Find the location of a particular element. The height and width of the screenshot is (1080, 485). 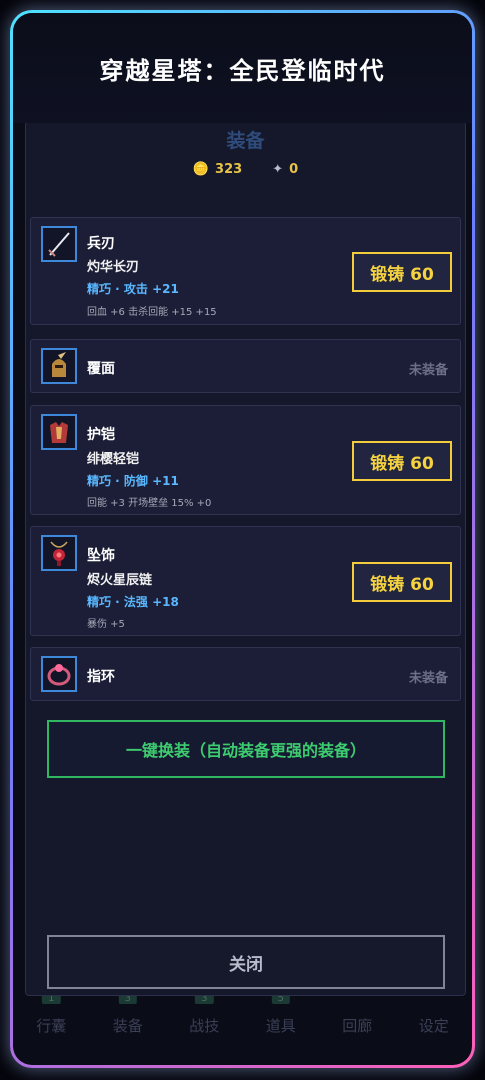

shard-value: 0 is located at coordinates (294, 169).